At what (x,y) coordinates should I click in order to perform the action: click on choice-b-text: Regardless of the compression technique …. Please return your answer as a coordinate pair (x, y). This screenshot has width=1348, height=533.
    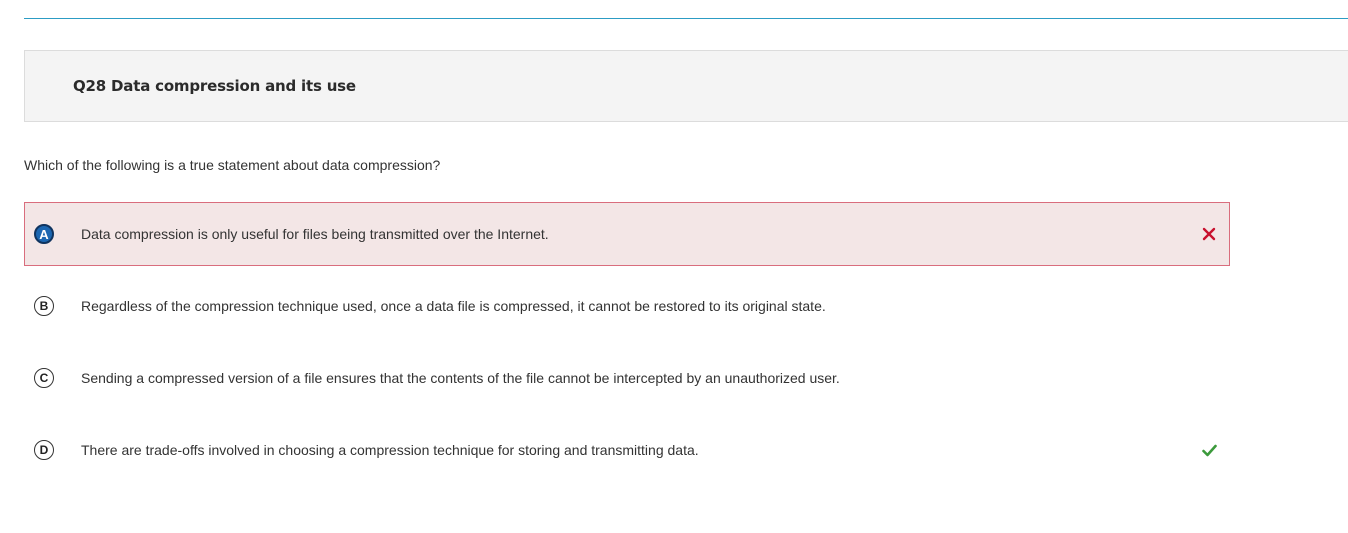
    Looking at the image, I should click on (453, 306).